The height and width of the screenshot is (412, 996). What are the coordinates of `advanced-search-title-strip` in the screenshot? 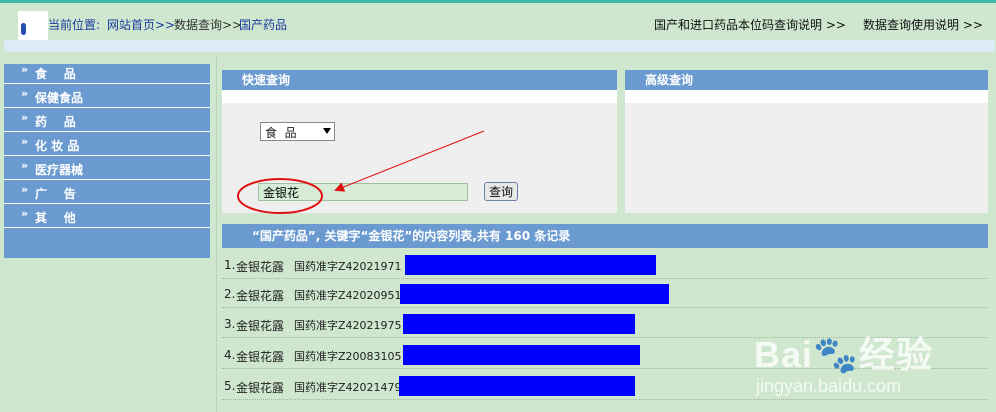 It's located at (806, 96).